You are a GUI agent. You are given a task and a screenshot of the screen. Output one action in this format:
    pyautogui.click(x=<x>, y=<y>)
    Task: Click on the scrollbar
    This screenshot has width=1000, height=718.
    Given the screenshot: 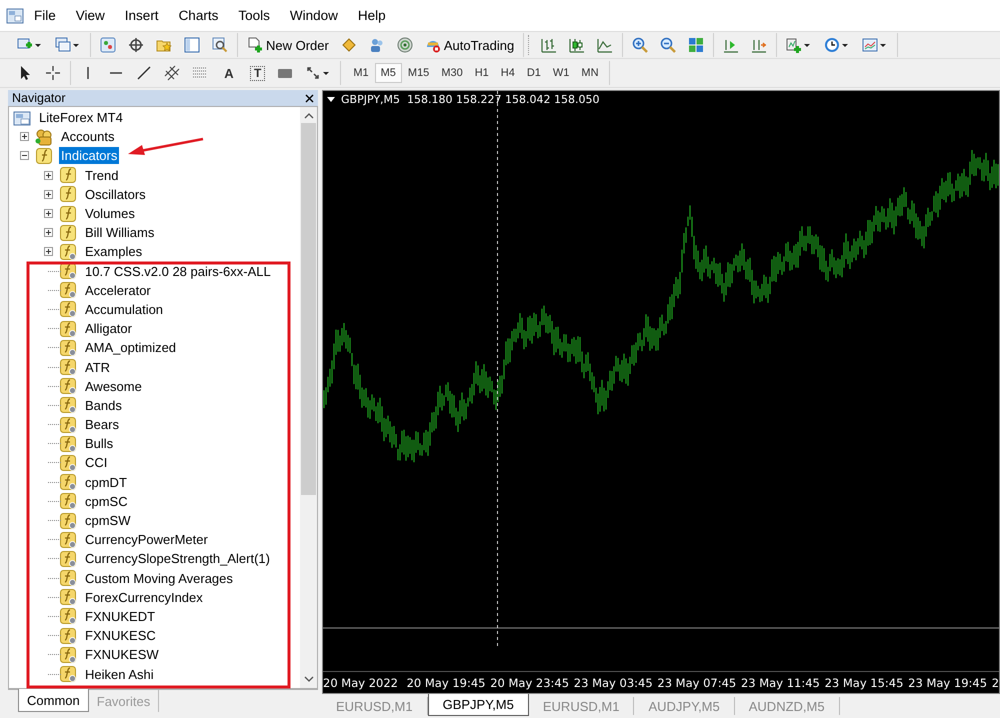 What is the action you would take?
    pyautogui.click(x=308, y=397)
    